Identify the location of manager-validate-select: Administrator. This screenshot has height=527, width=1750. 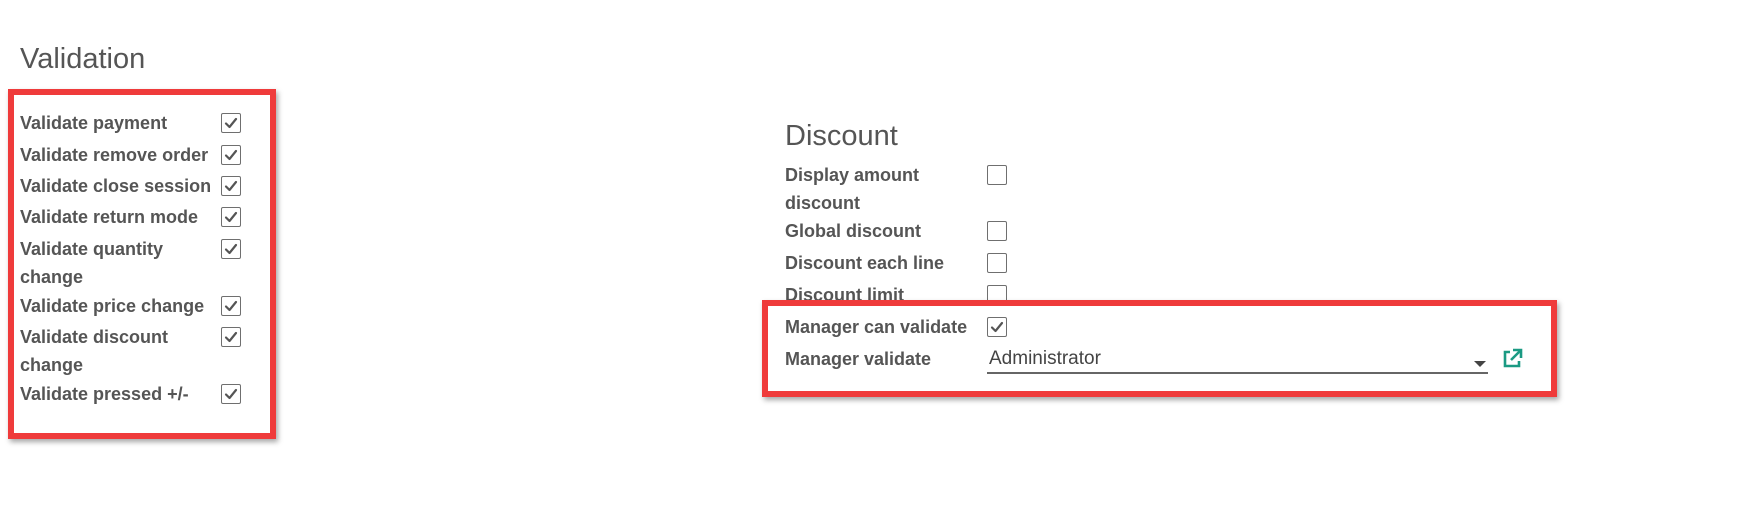
(1237, 360).